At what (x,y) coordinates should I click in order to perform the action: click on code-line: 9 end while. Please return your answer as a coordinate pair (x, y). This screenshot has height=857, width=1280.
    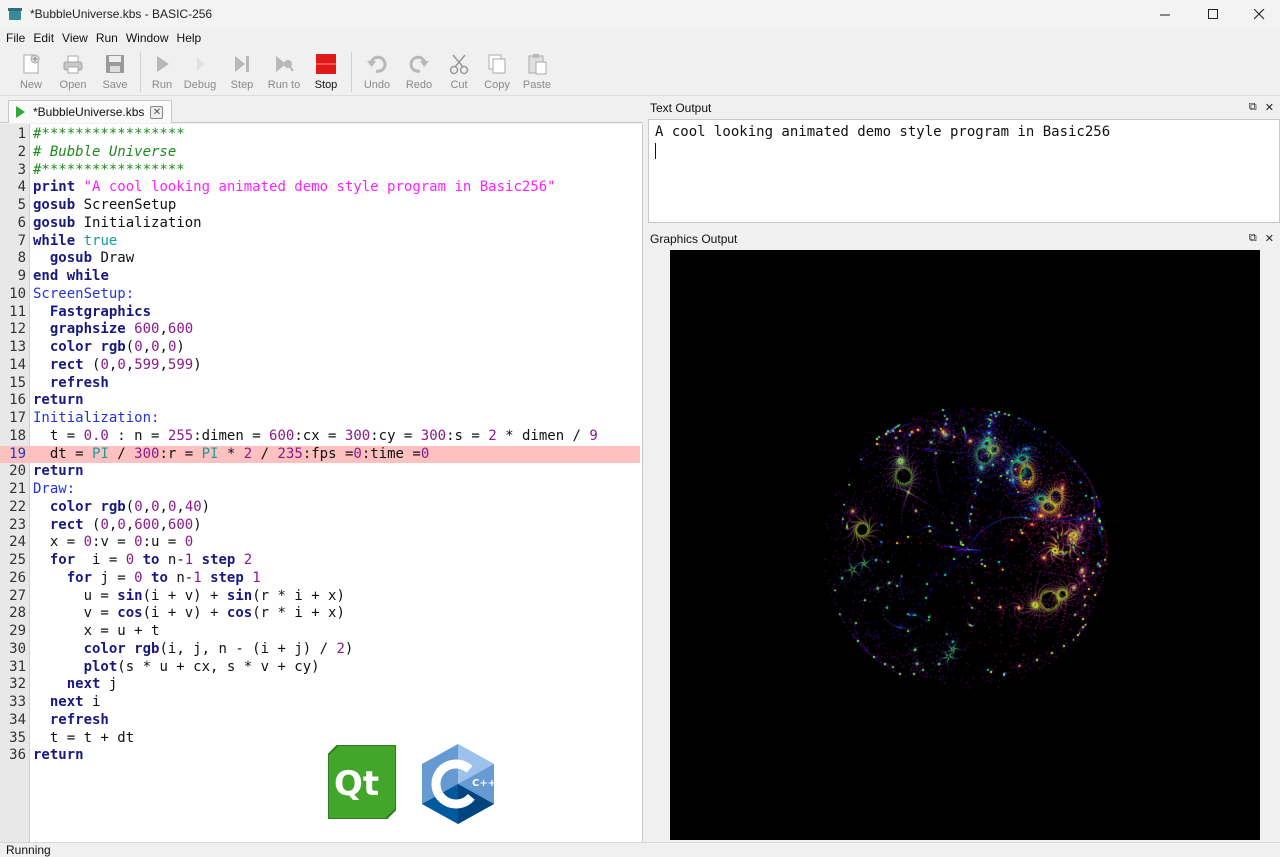
    Looking at the image, I should click on (321, 277).